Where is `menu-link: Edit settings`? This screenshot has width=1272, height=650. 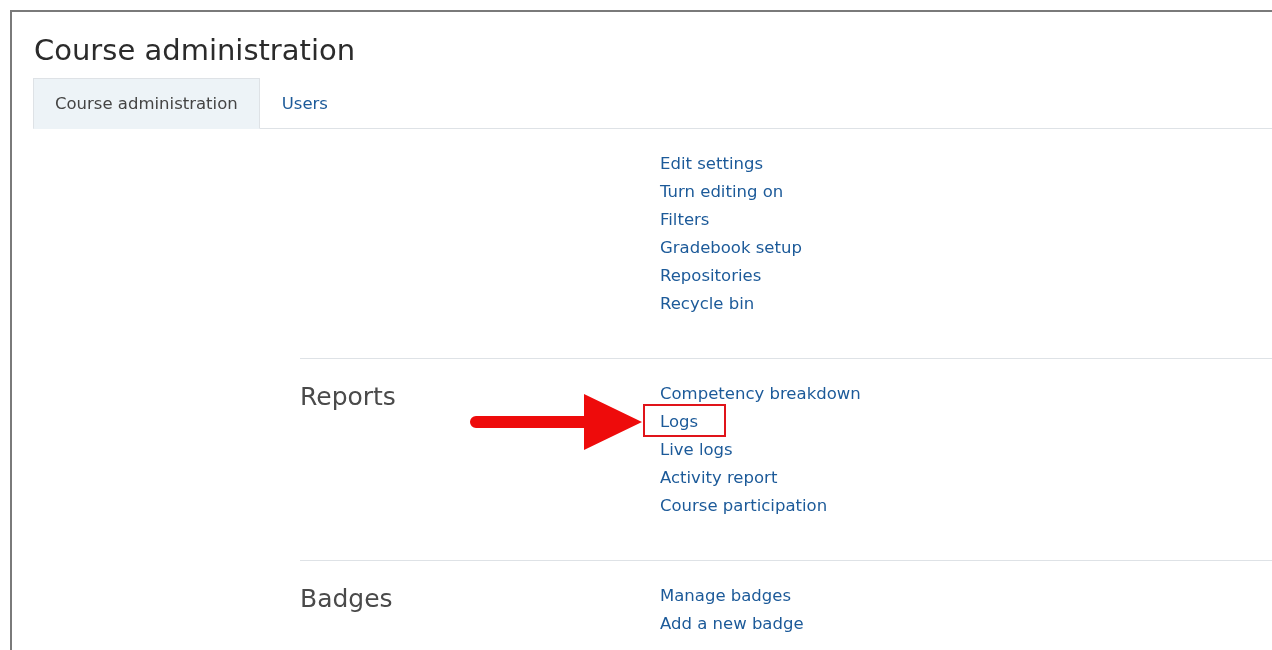 menu-link: Edit settings is located at coordinates (711, 163).